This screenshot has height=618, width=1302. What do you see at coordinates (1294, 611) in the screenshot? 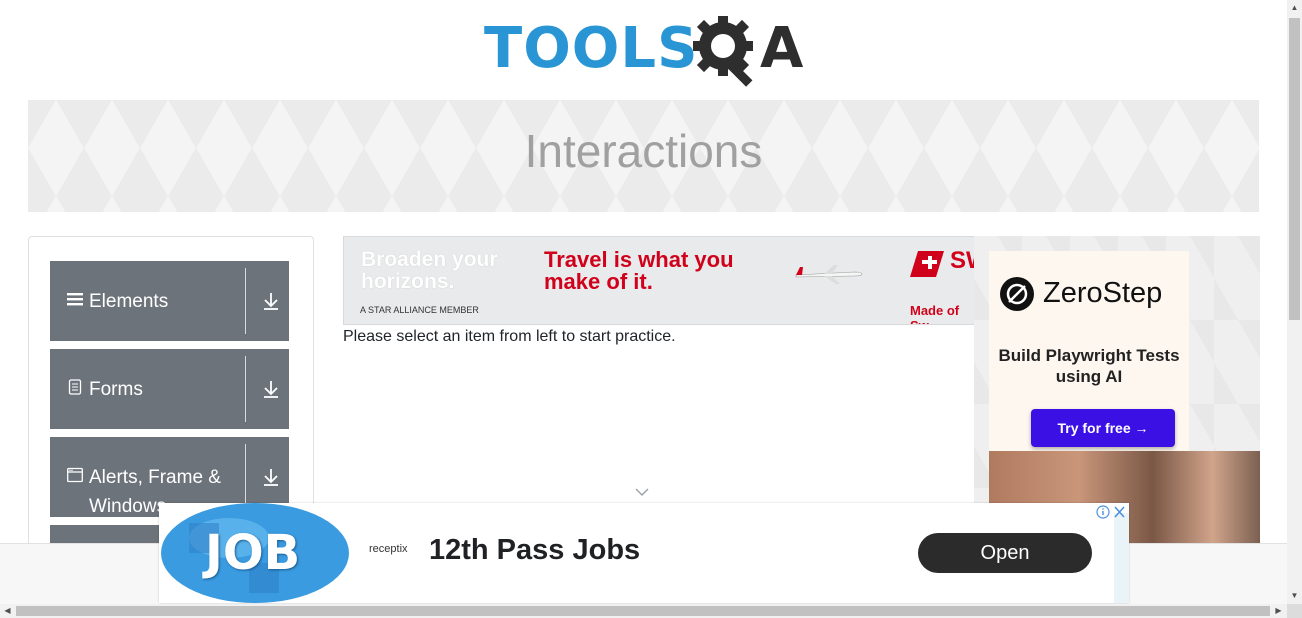
I see `scrollbar-corner` at bounding box center [1294, 611].